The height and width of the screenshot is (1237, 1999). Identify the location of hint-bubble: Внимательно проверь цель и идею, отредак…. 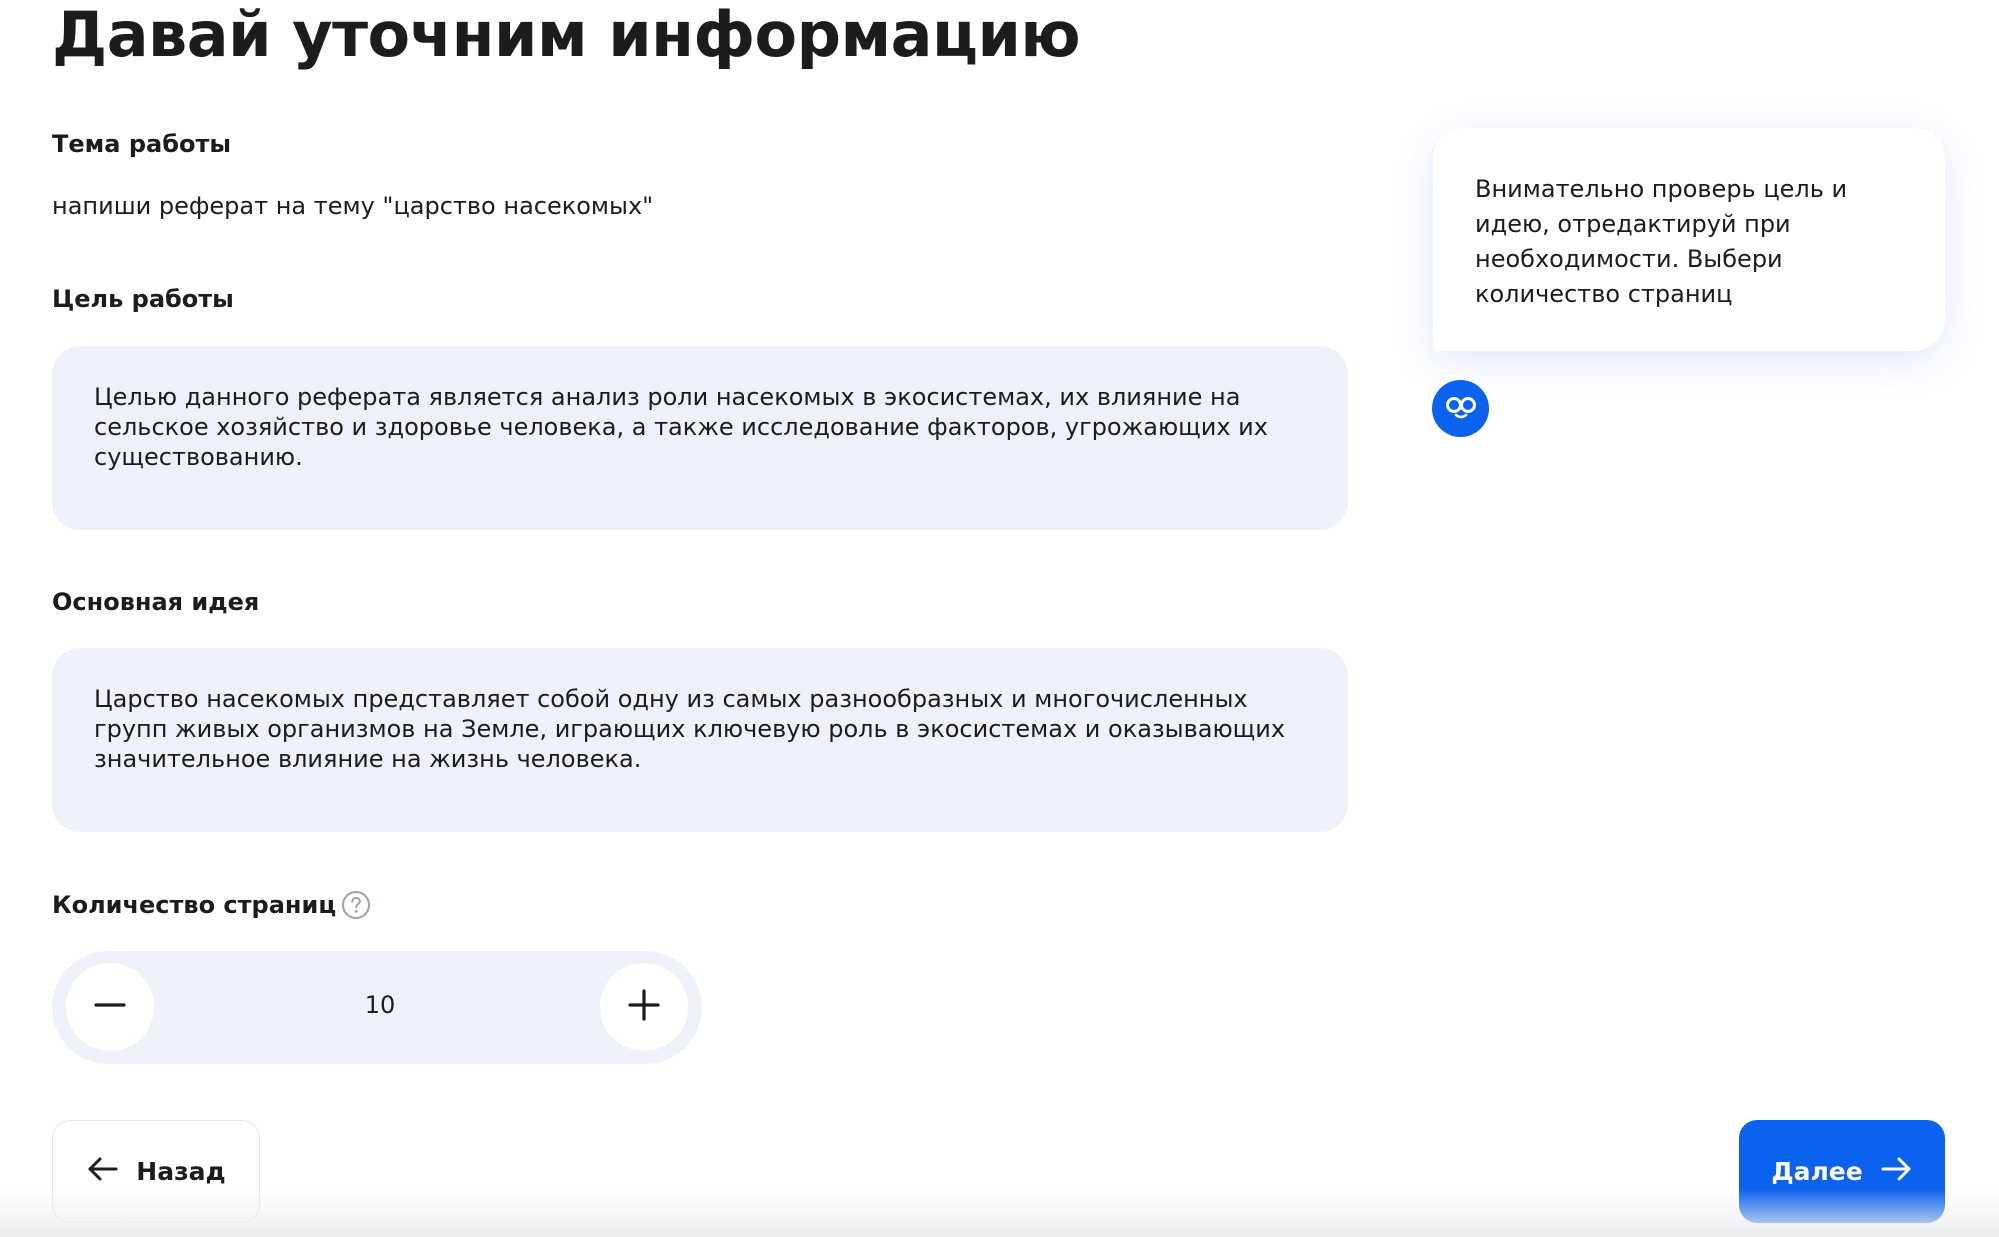
(1689, 239).